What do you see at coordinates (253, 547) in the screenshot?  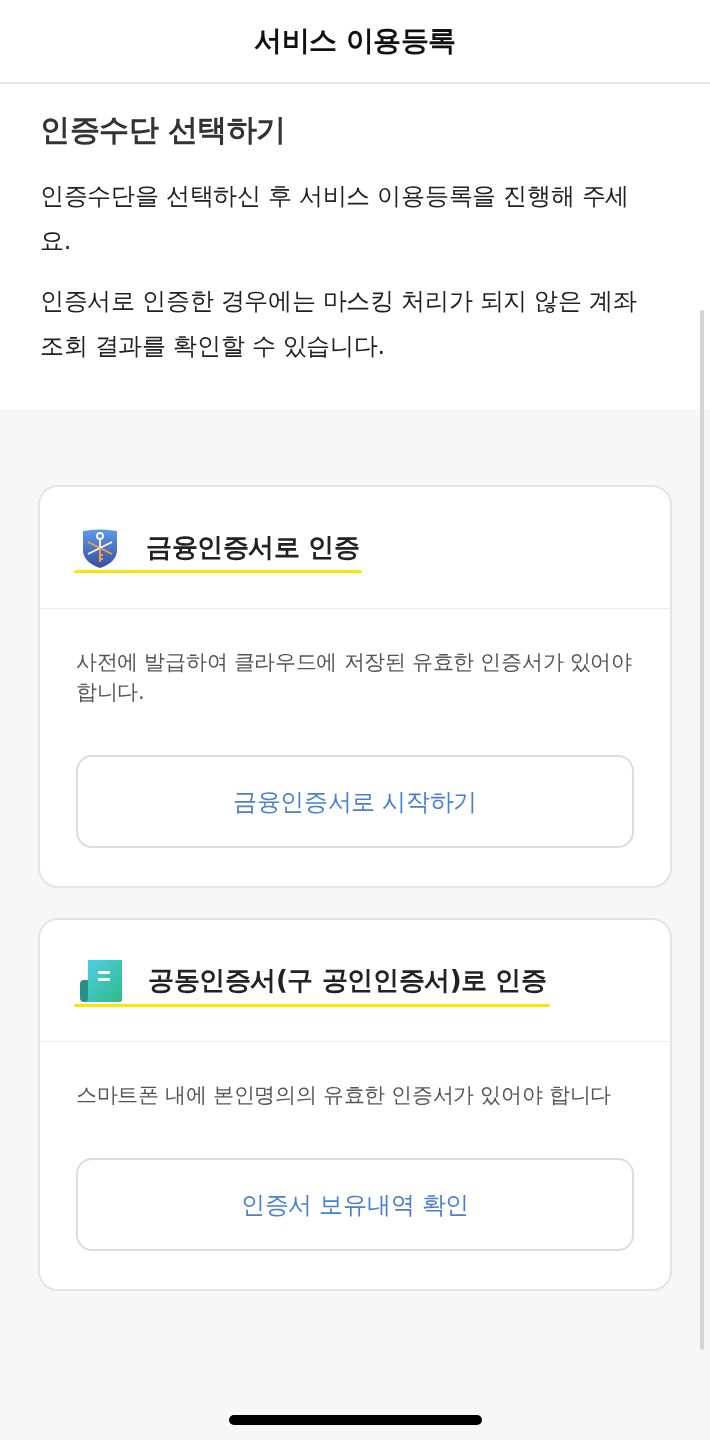 I see `card-title: 금융인증서로 인증` at bounding box center [253, 547].